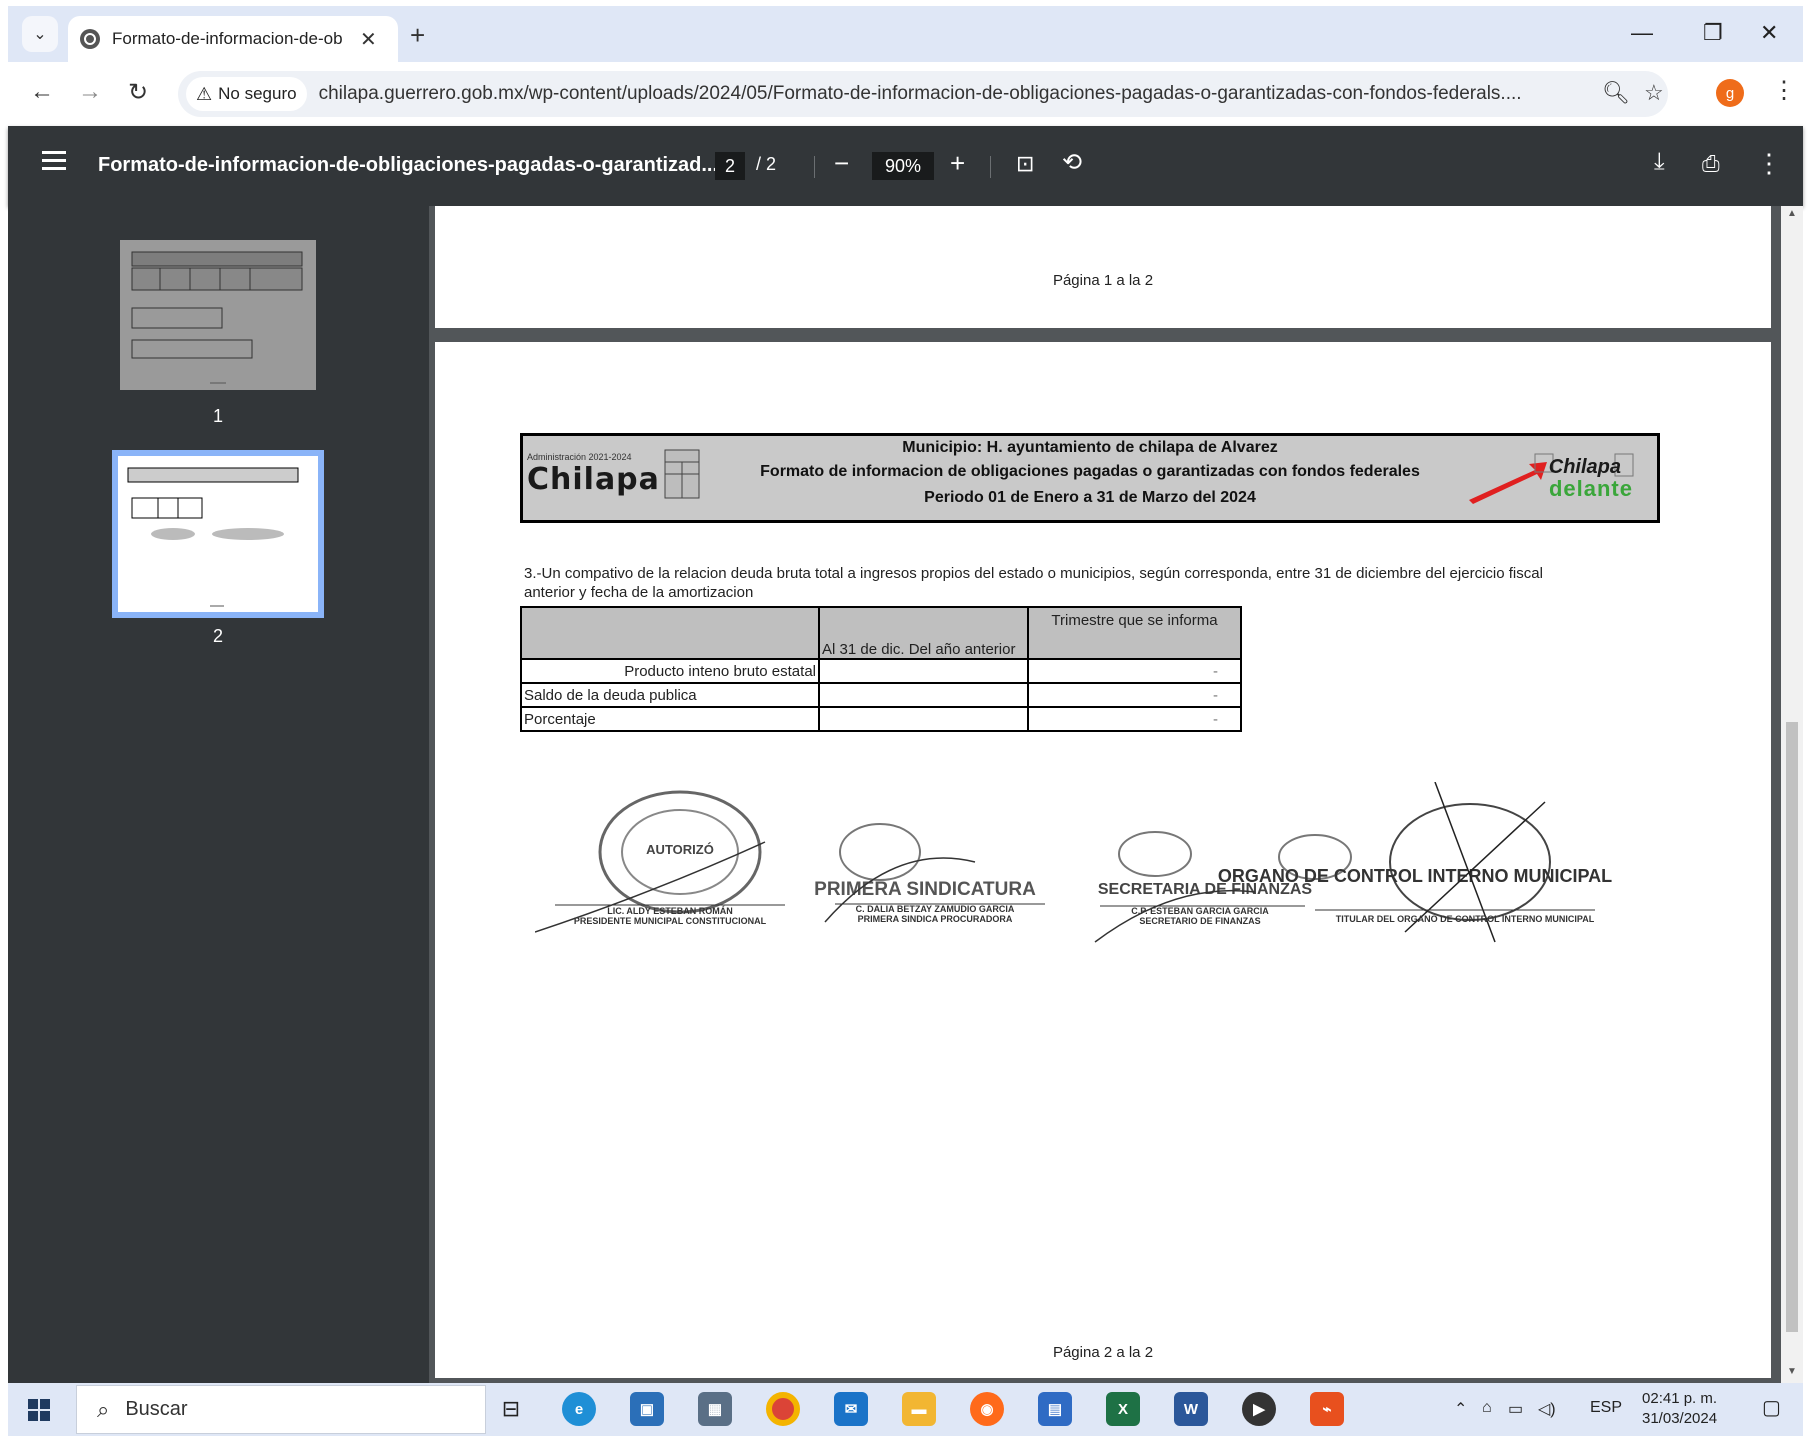  Describe the element at coordinates (90, 39) in the screenshot. I see `globe-icon` at that location.